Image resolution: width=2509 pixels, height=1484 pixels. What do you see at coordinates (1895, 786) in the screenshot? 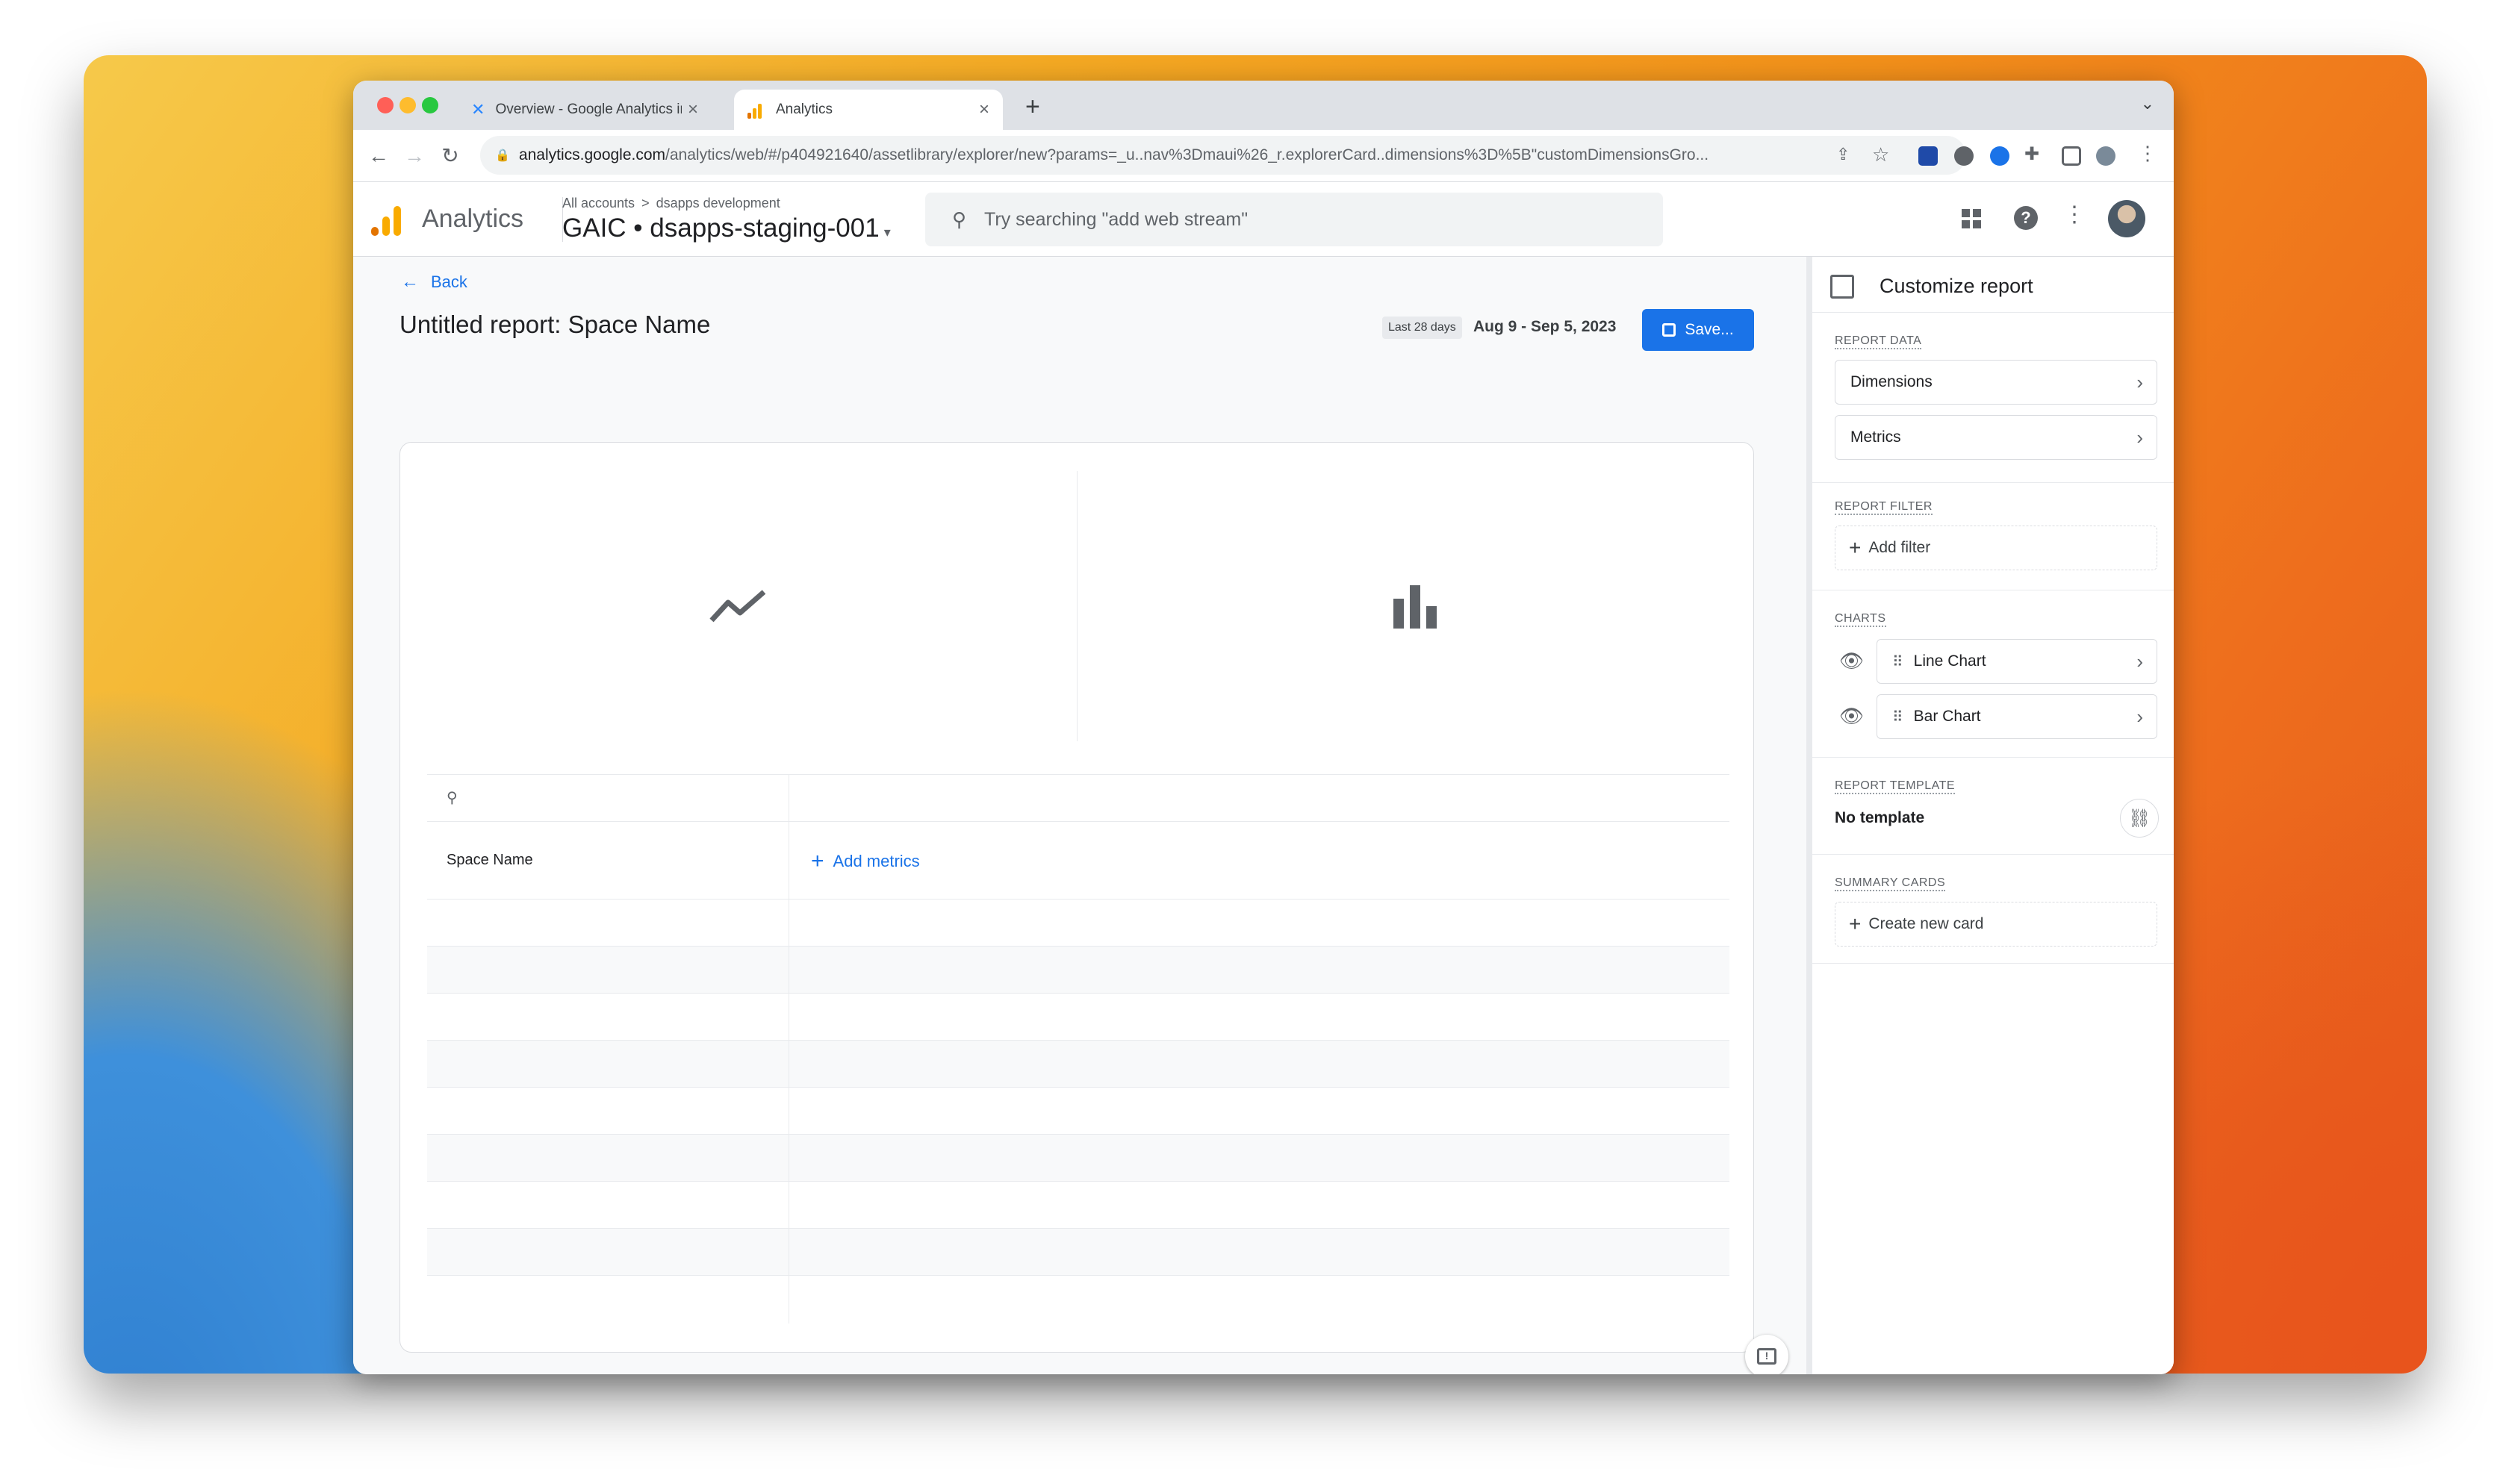
I see `section-report-template: REPORT TEMPLATE` at bounding box center [1895, 786].